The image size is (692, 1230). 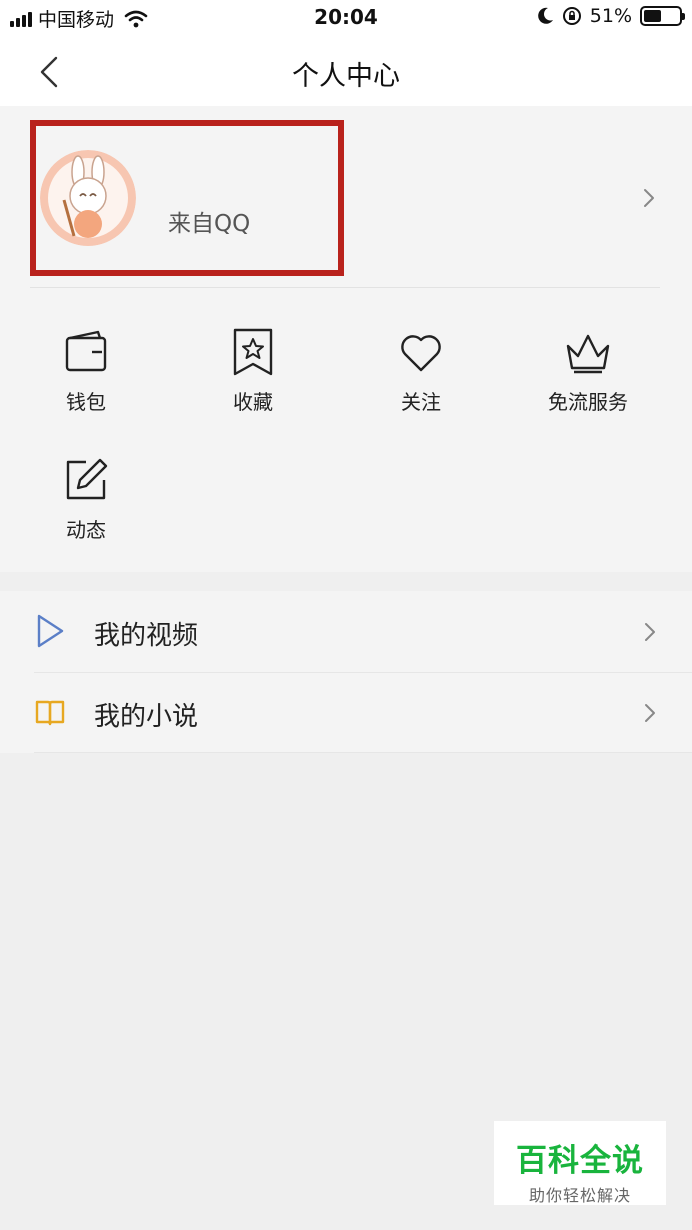 What do you see at coordinates (50, 631) in the screenshot?
I see `play-icon` at bounding box center [50, 631].